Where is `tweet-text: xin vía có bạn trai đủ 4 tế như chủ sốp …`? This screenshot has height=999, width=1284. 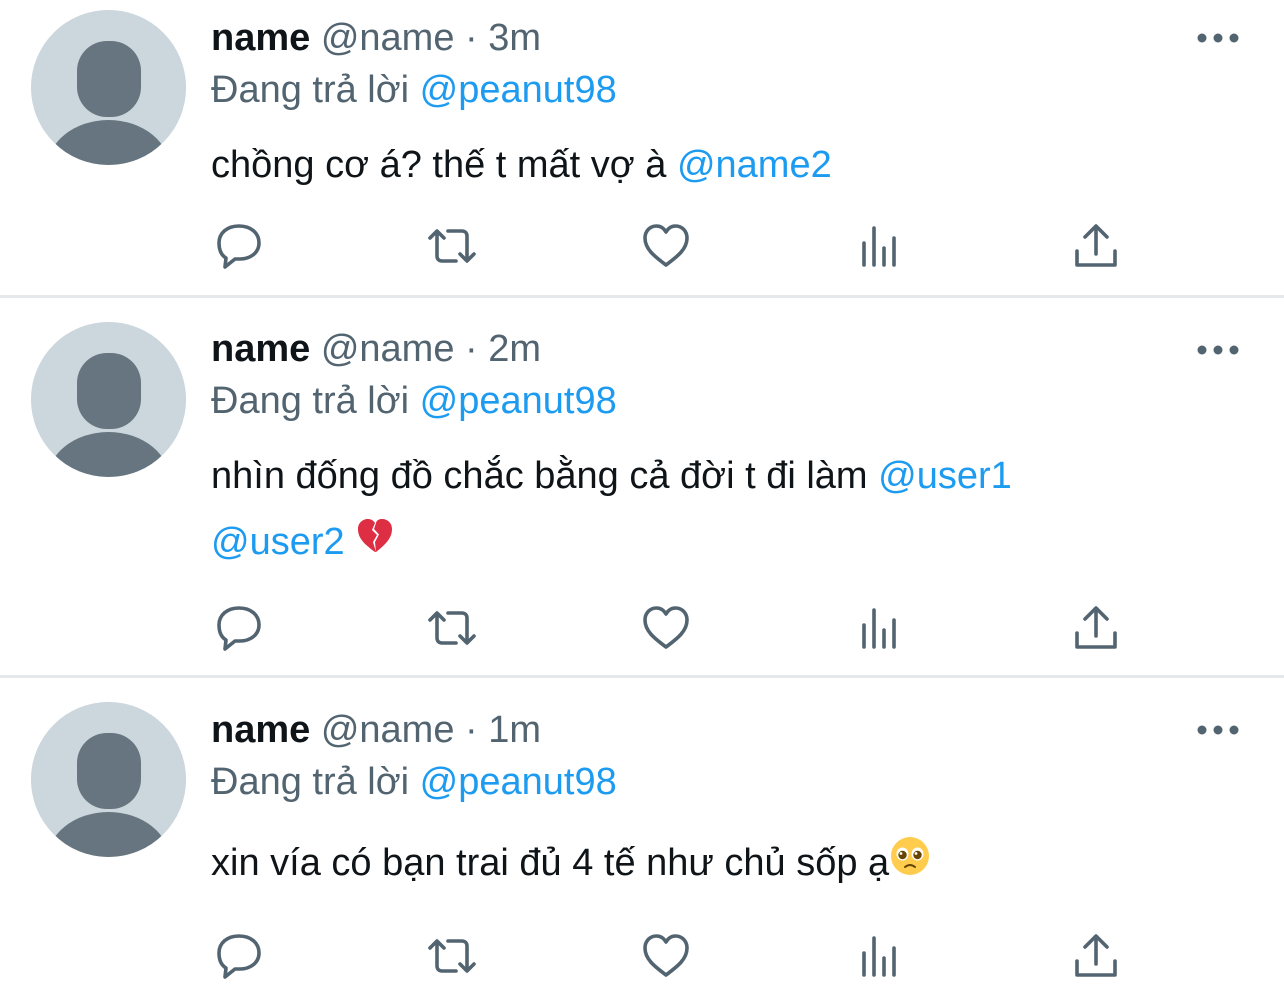
tweet-text: xin vía có bạn trai đủ 4 tế như chủ sốp … is located at coordinates (727, 864).